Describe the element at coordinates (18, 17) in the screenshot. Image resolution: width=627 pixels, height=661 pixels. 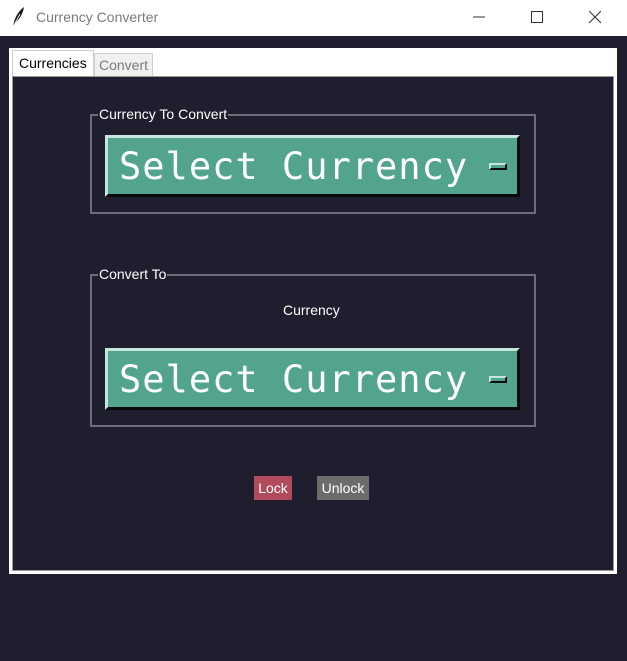
I see `feather-icon` at that location.